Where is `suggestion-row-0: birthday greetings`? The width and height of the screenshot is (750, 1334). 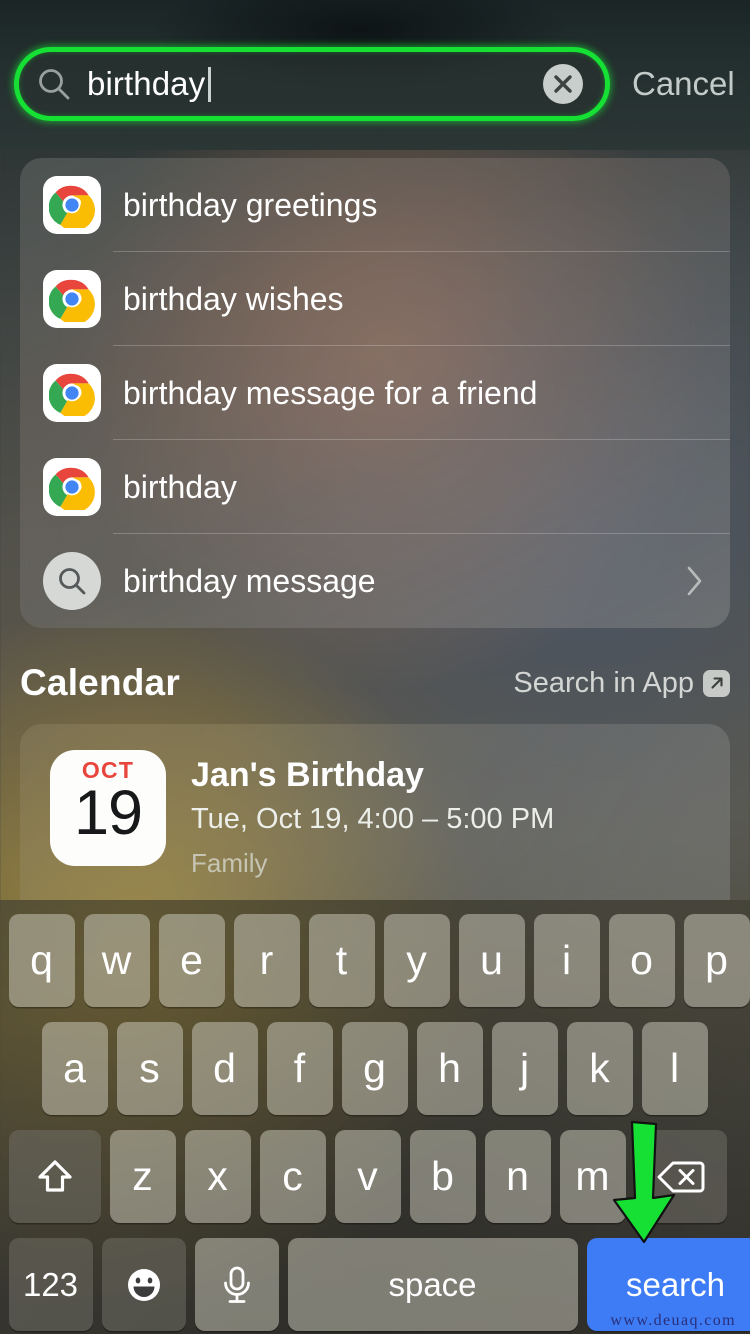 suggestion-row-0: birthday greetings is located at coordinates (375, 205).